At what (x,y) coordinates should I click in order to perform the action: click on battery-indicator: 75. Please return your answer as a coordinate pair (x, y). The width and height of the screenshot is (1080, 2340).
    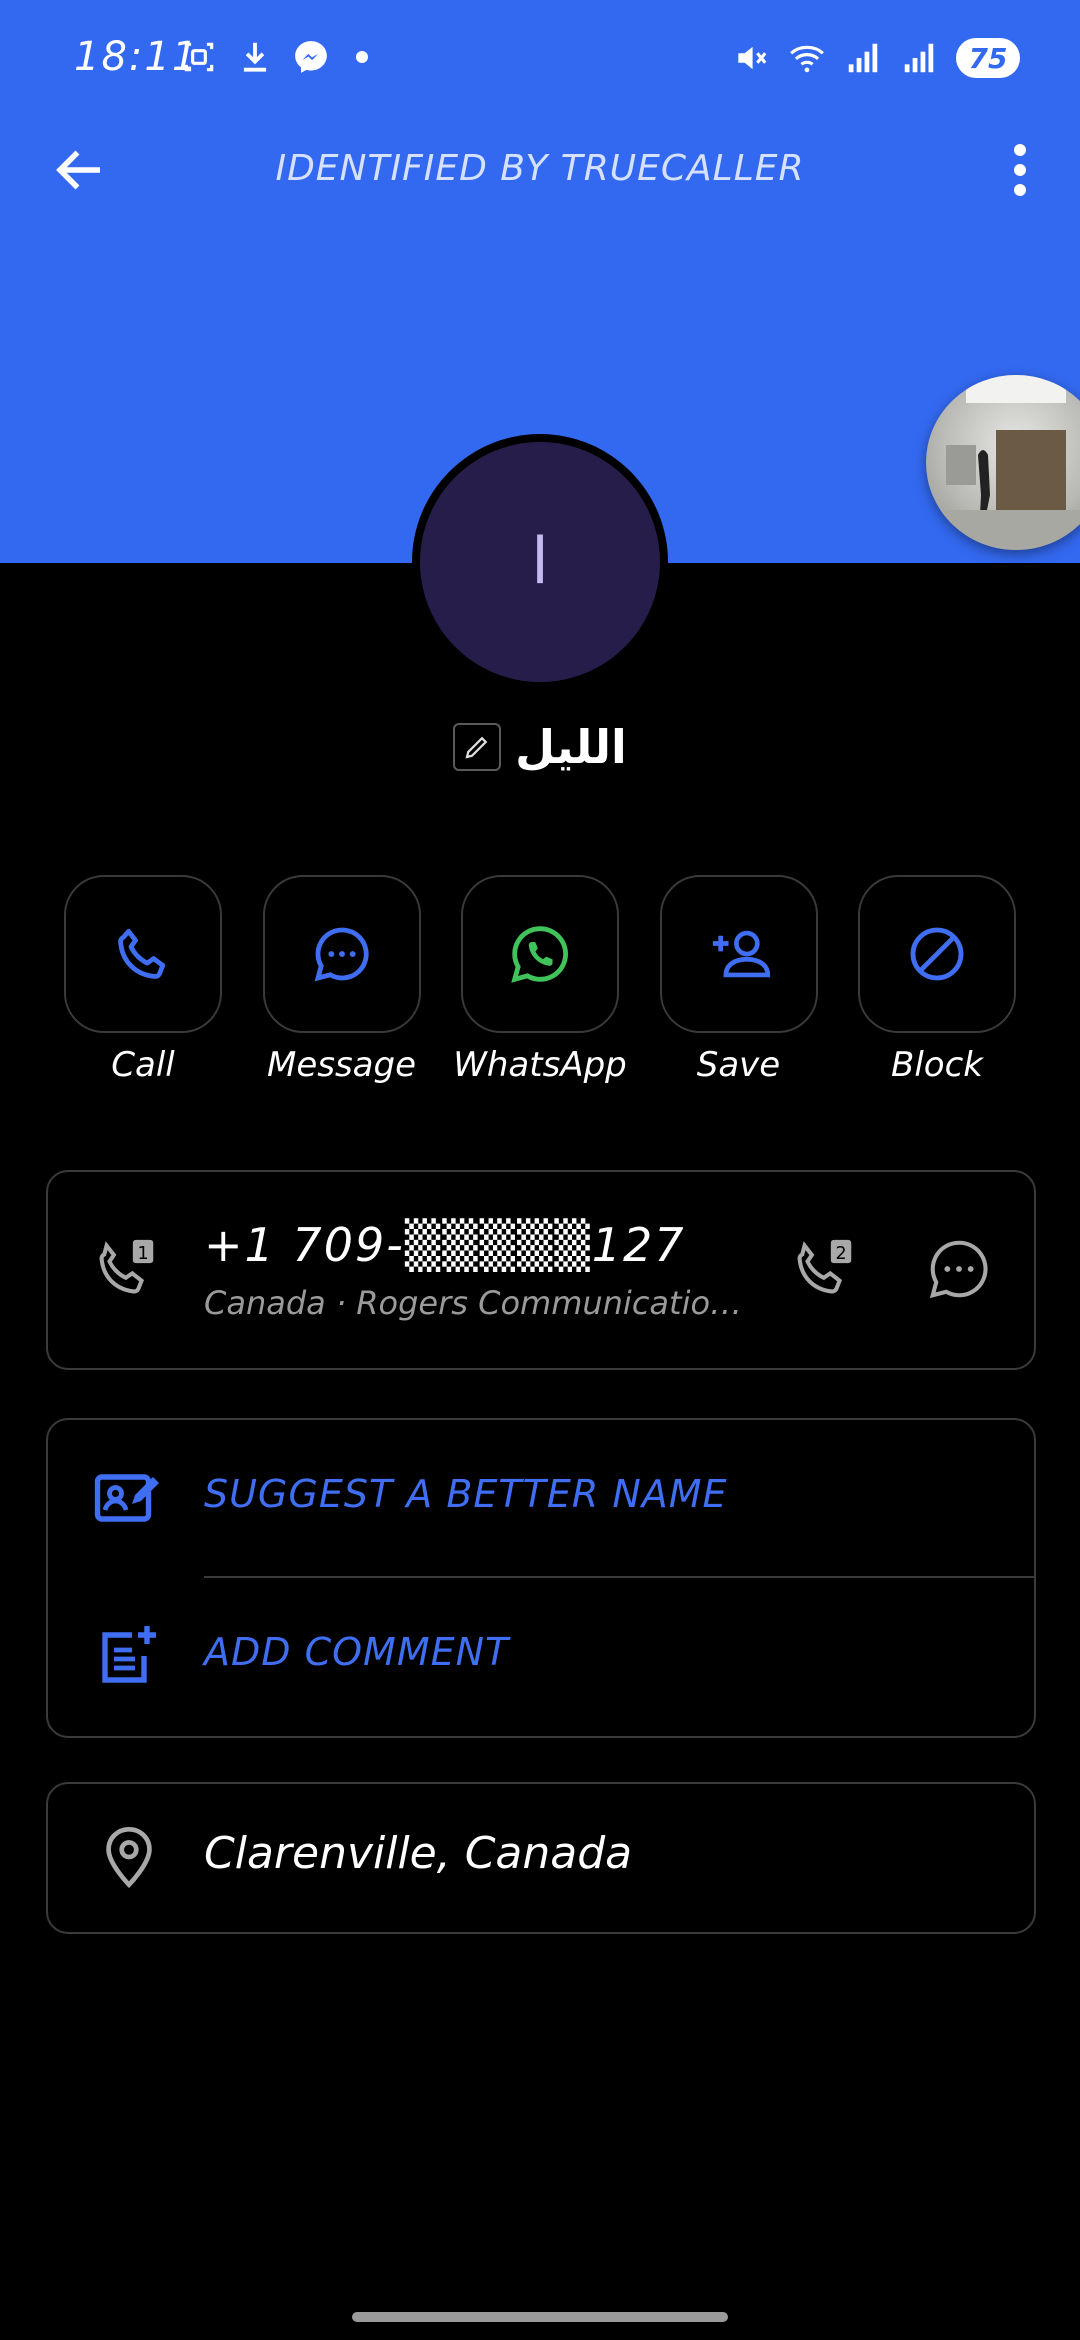
    Looking at the image, I should click on (988, 58).